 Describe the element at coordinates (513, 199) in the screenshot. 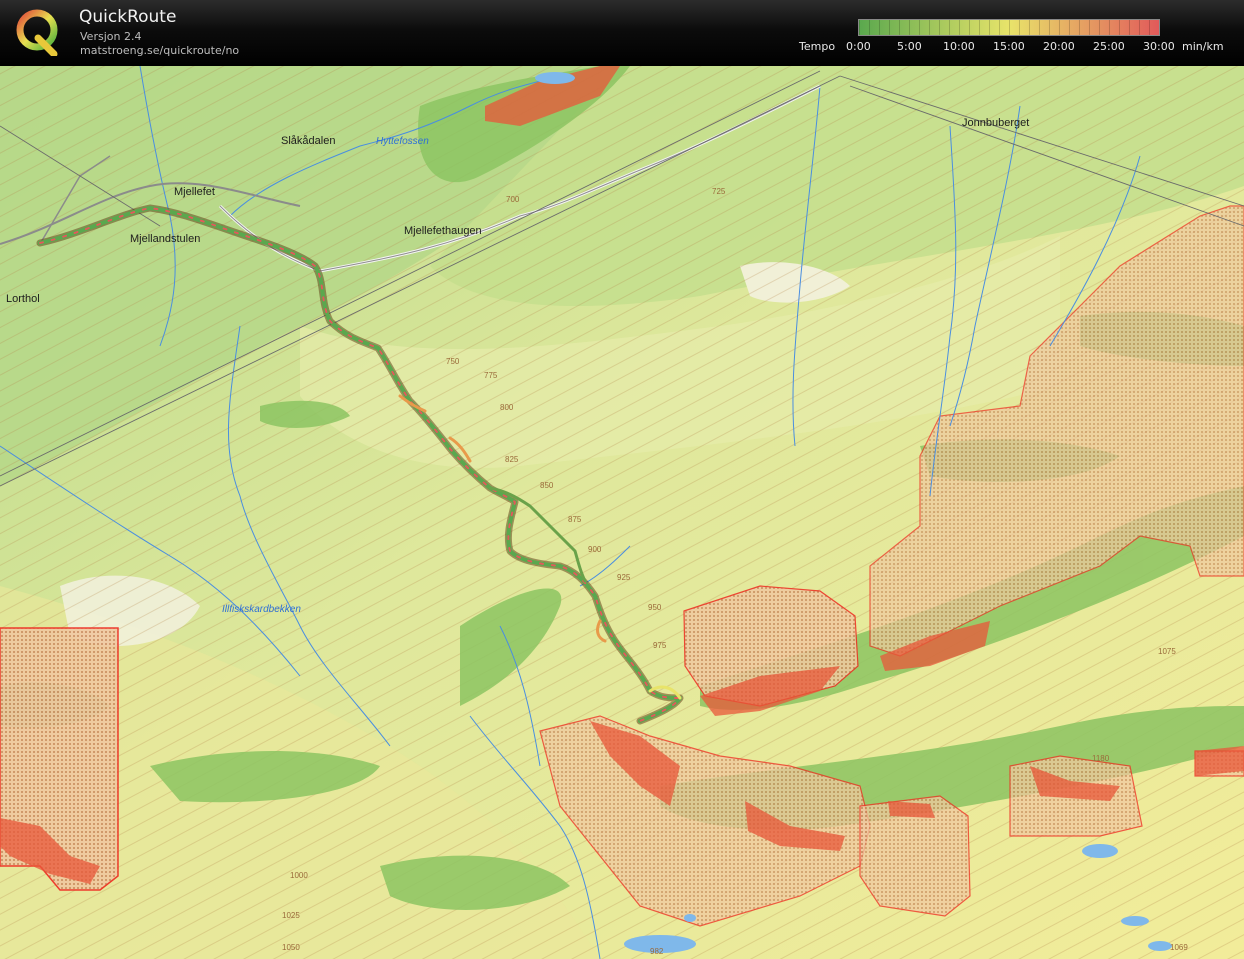

I see `elevation-label: 700` at that location.